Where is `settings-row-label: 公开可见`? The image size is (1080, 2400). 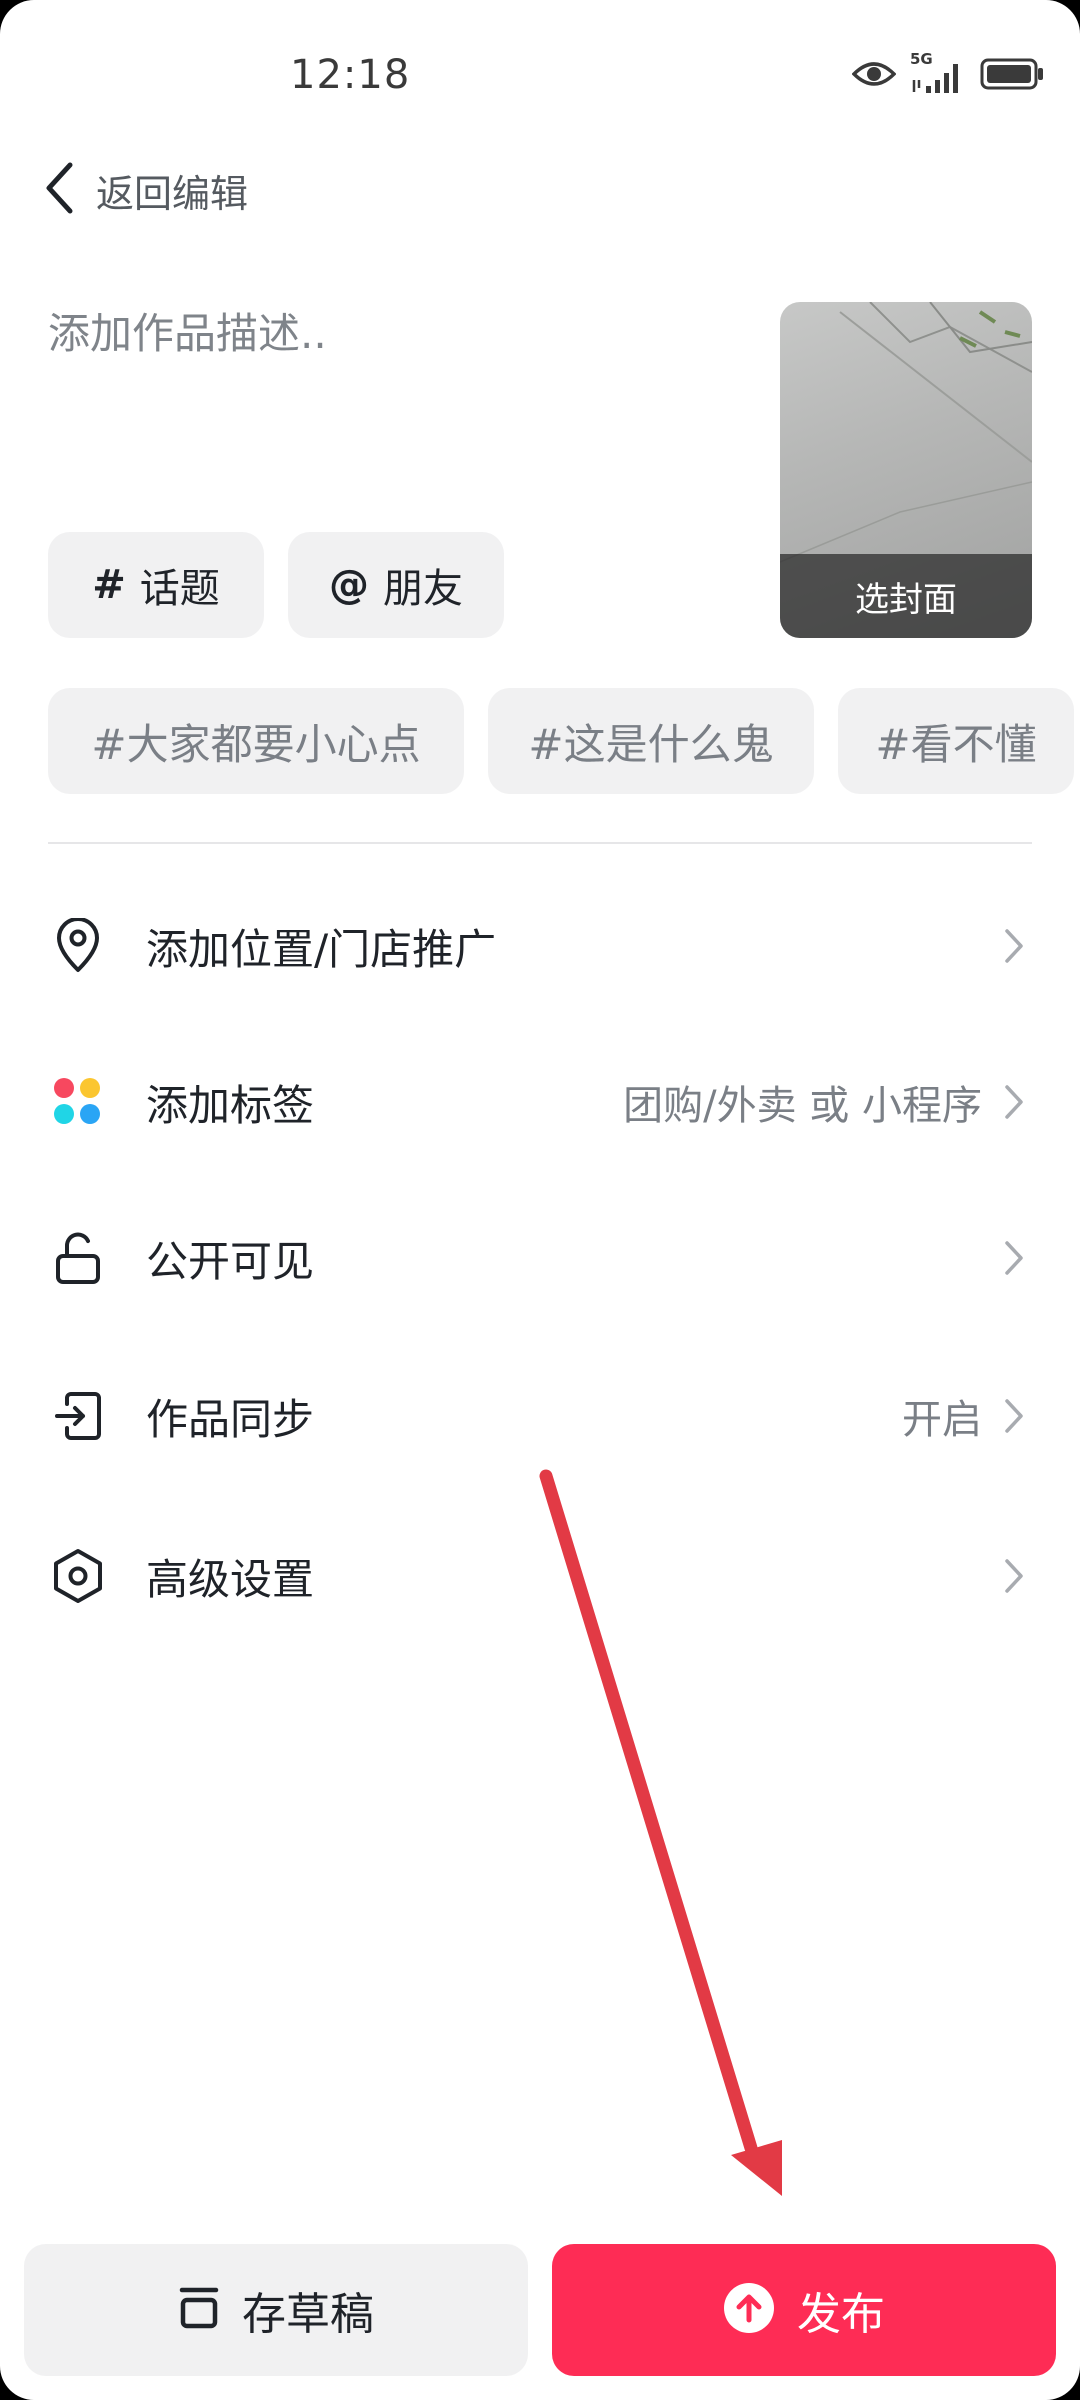
settings-row-label: 公开可见 is located at coordinates (230, 1261).